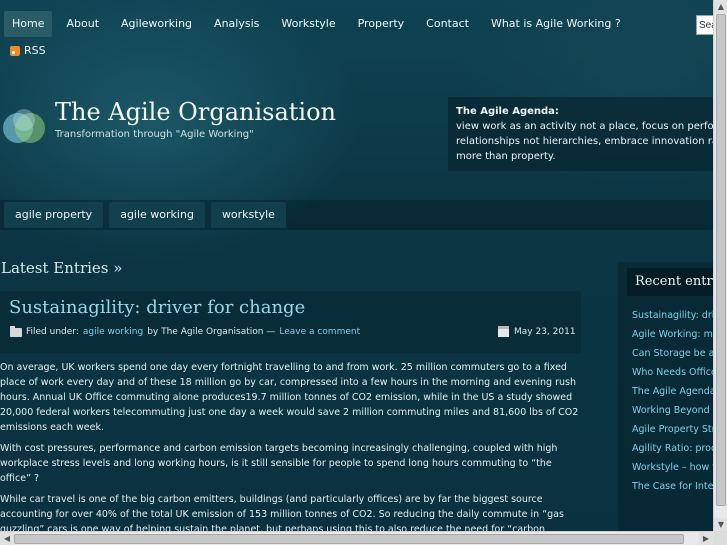 This screenshot has height=545, width=727. Describe the element at coordinates (236, 24) in the screenshot. I see `nav-analysis: Analysis` at that location.